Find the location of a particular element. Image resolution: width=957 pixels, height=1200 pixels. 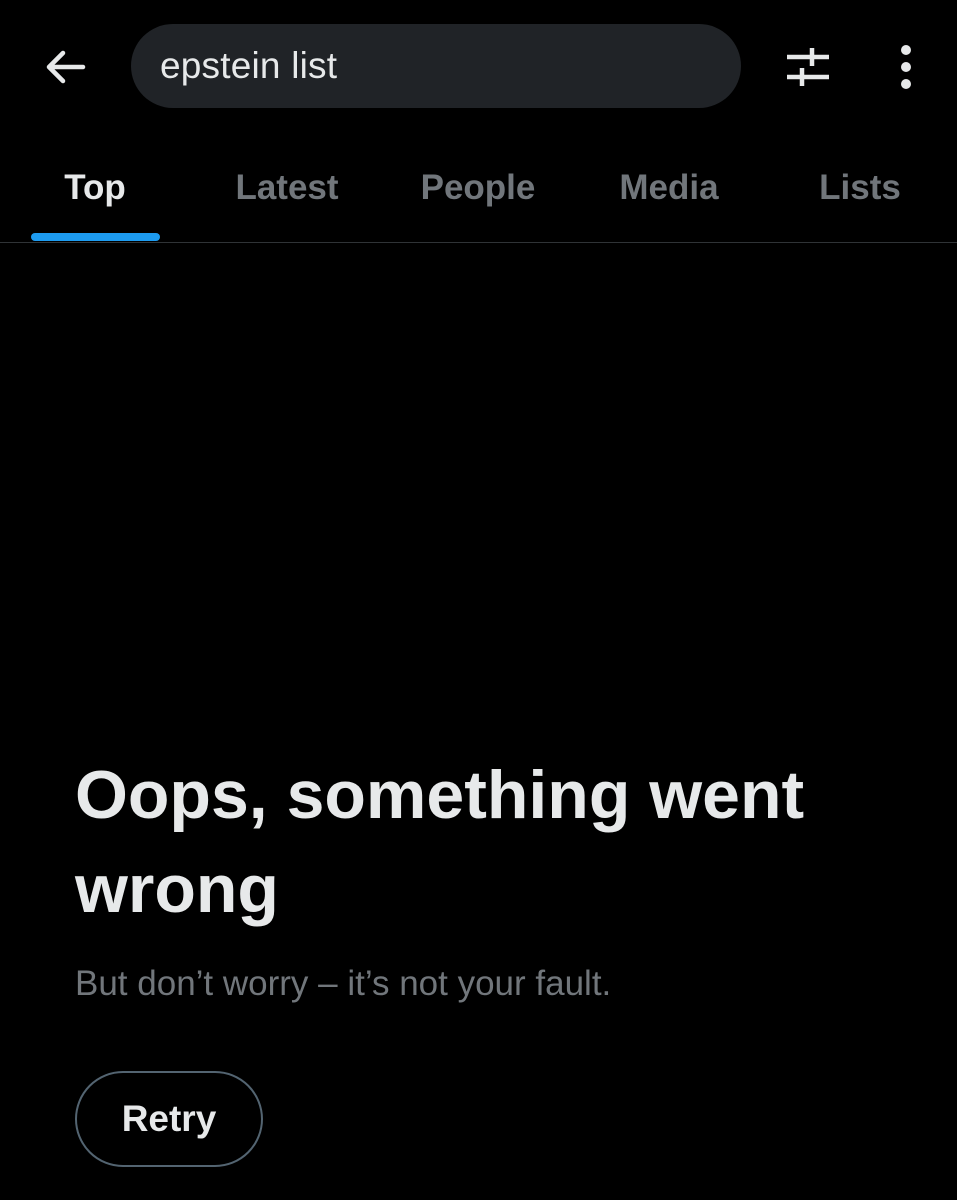

vertical-dots-icon is located at coordinates (906, 67).